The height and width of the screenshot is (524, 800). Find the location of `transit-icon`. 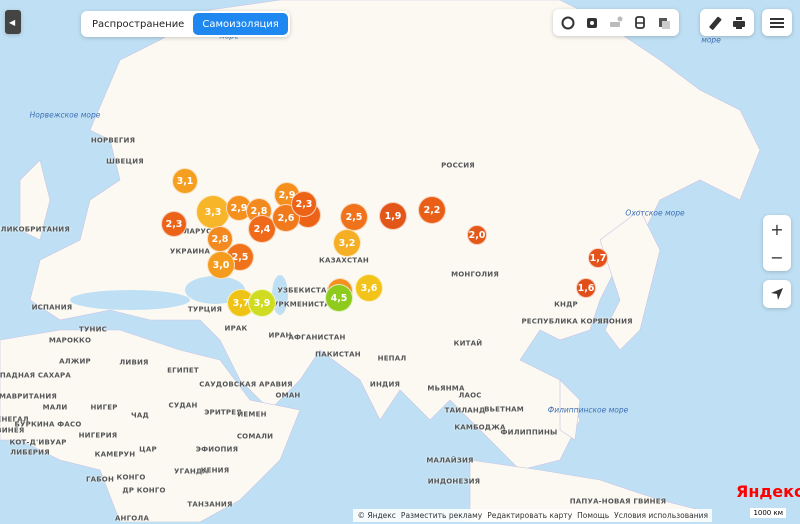

transit-icon is located at coordinates (640, 23).